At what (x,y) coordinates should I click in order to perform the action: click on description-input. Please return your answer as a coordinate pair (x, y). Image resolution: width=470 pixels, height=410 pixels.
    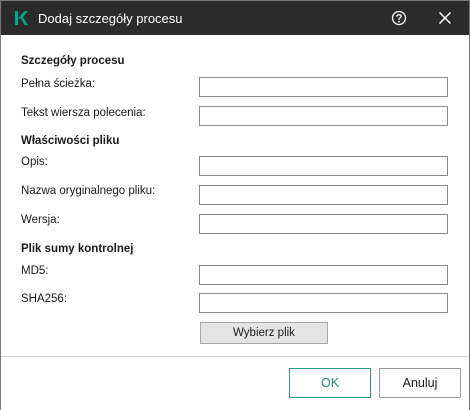
    Looking at the image, I should click on (323, 166).